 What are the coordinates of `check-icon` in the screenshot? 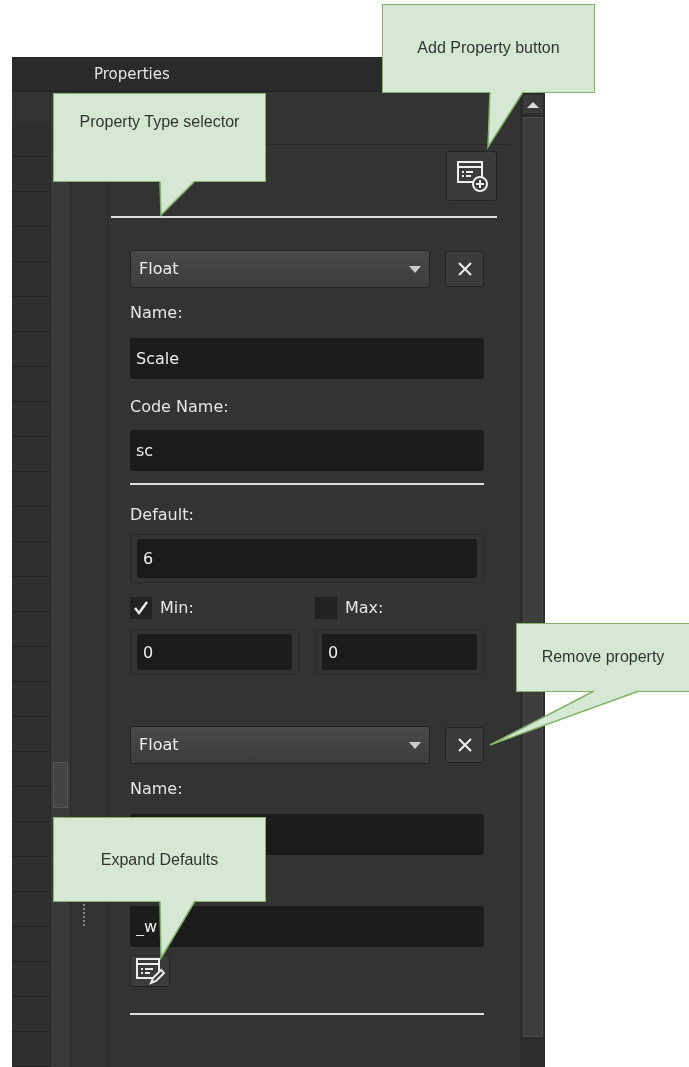 It's located at (141, 608).